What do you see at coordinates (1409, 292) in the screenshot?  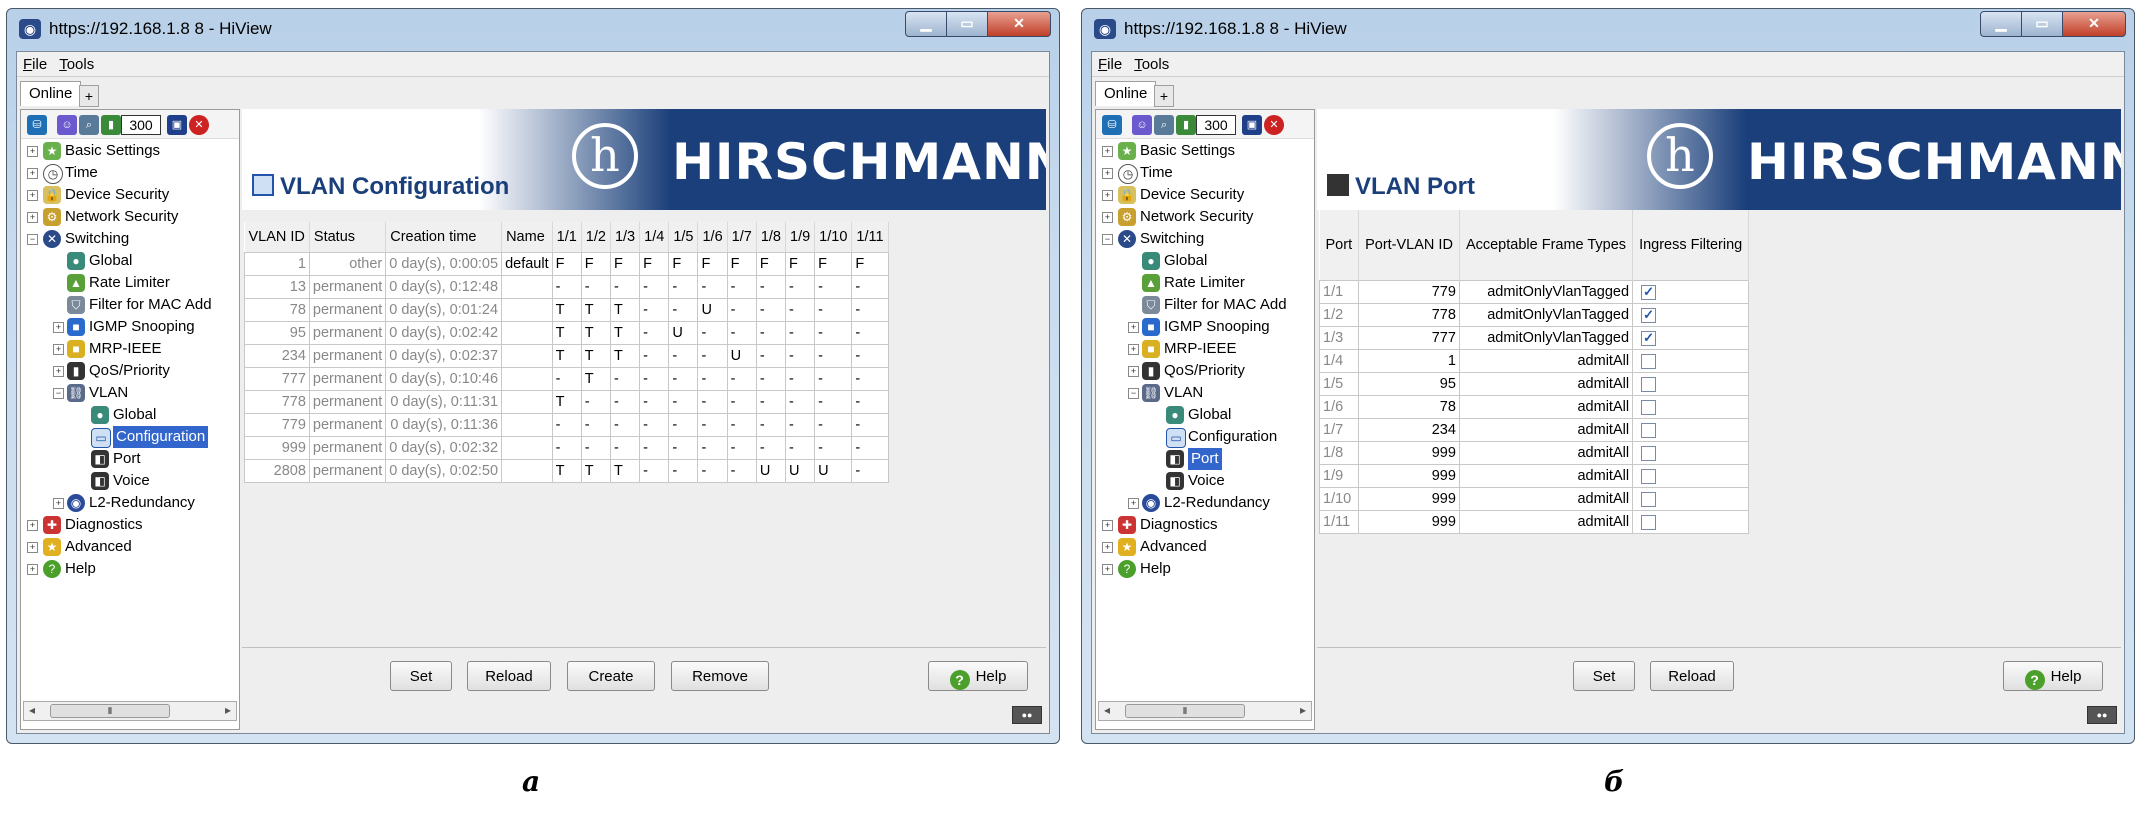 I see `table-cell: 779` at bounding box center [1409, 292].